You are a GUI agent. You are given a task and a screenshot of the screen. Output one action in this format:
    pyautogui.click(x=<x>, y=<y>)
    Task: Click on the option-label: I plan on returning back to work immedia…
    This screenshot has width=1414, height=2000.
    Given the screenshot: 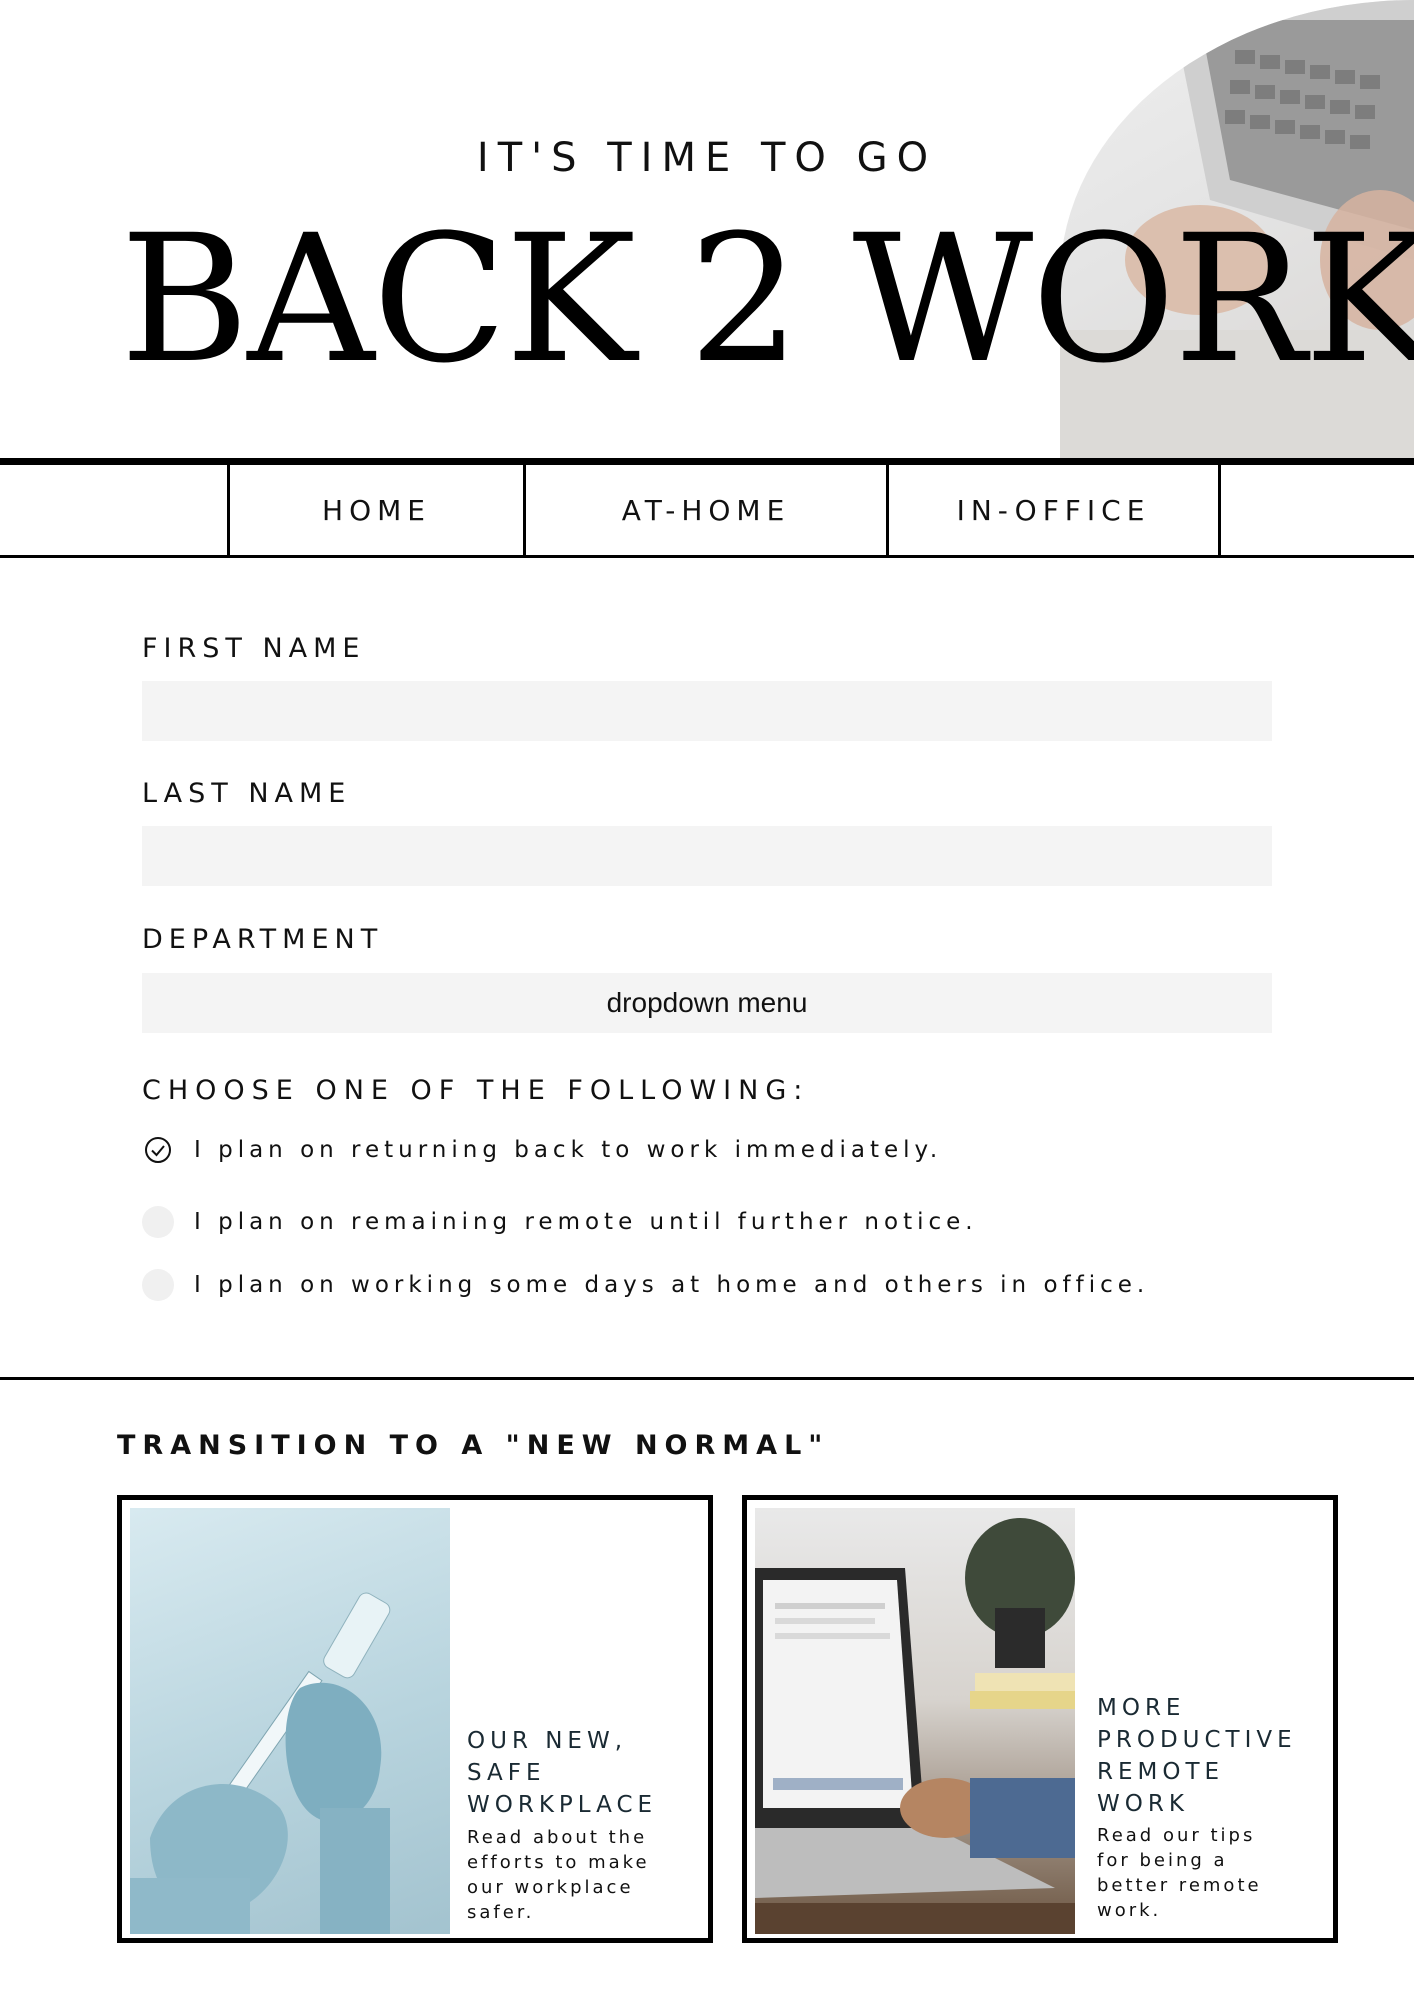 What is the action you would take?
    pyautogui.click(x=568, y=1150)
    